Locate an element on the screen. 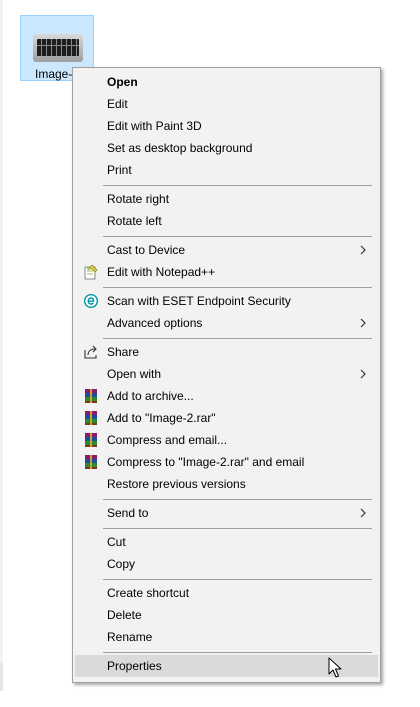 This screenshot has width=420, height=707. menu-item-label: Restore previous versions is located at coordinates (176, 484).